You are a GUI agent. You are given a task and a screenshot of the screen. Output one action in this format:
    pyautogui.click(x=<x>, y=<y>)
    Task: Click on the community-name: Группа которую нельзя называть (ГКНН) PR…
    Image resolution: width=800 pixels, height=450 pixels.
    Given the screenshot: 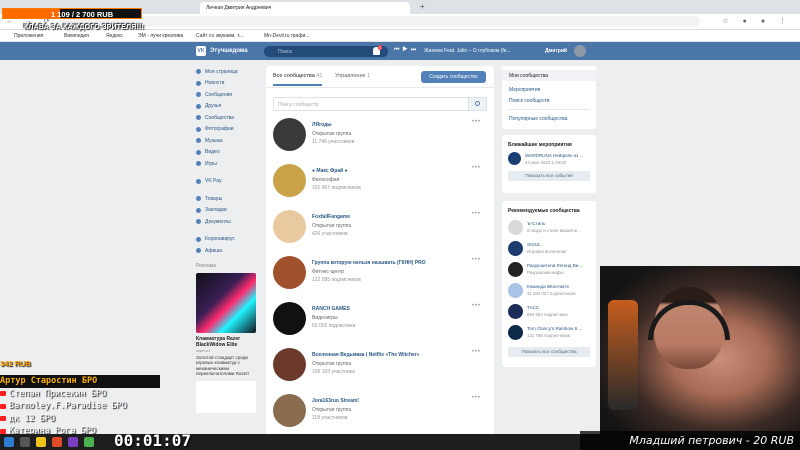 What is the action you would take?
    pyautogui.click(x=369, y=263)
    